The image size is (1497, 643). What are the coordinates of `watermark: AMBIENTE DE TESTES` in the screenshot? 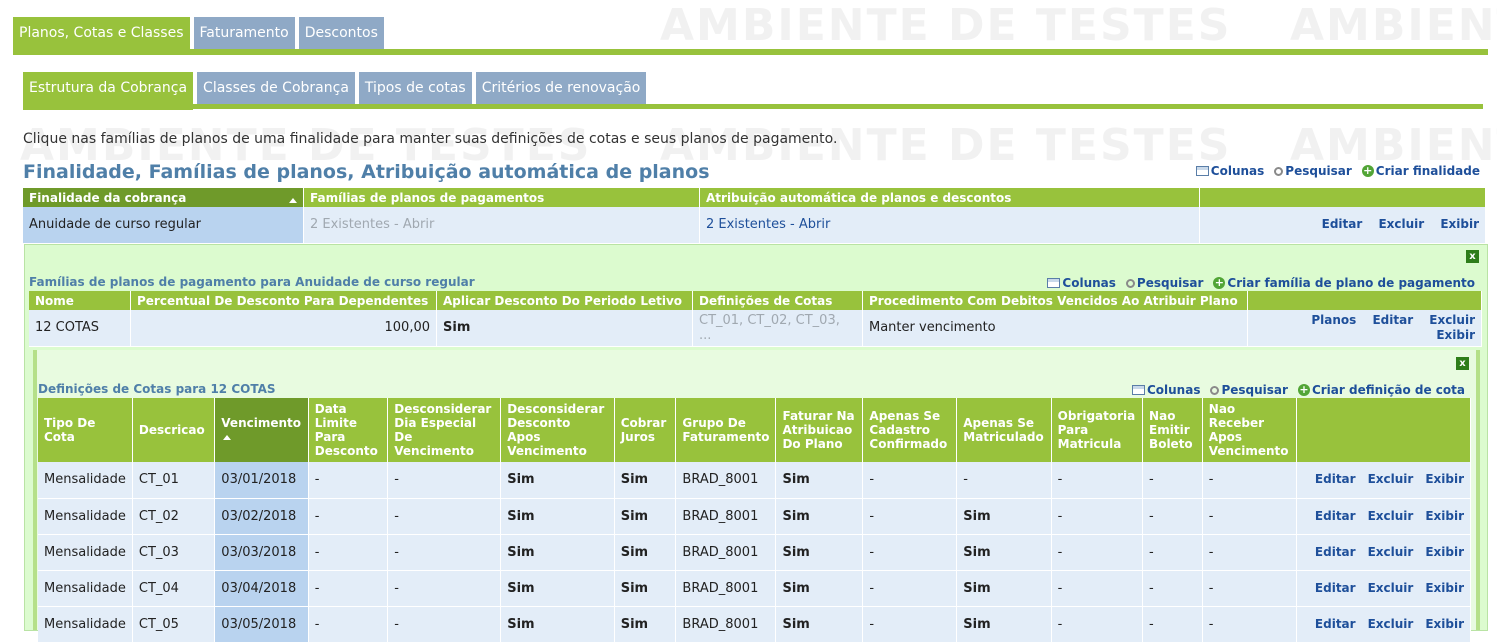 It's located at (946, 25).